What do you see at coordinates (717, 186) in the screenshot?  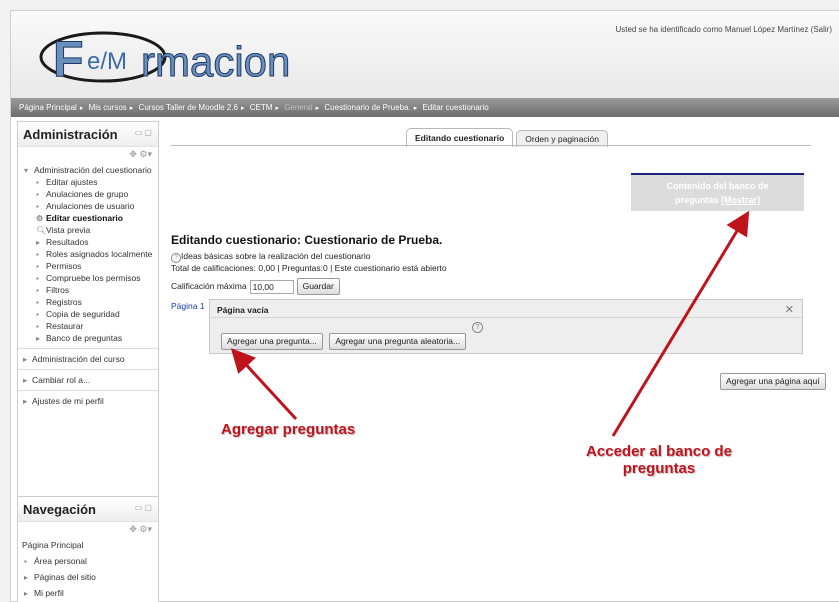 I see `question-bank-text: Contenido del banco de` at bounding box center [717, 186].